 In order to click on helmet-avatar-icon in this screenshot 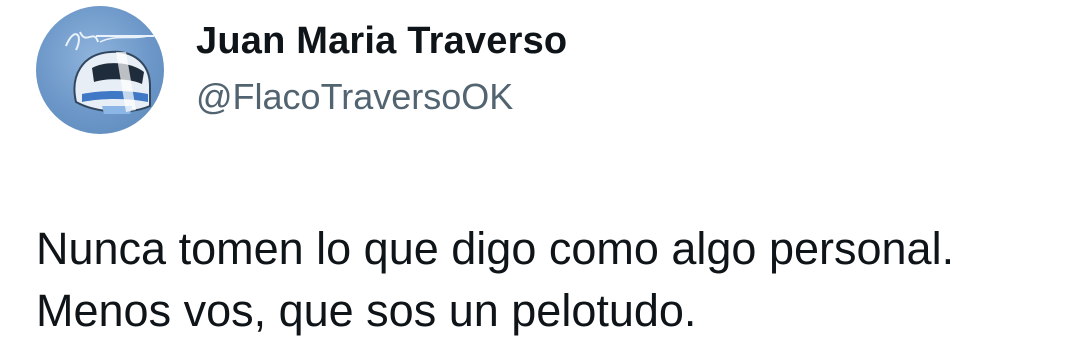, I will do `click(109, 72)`.